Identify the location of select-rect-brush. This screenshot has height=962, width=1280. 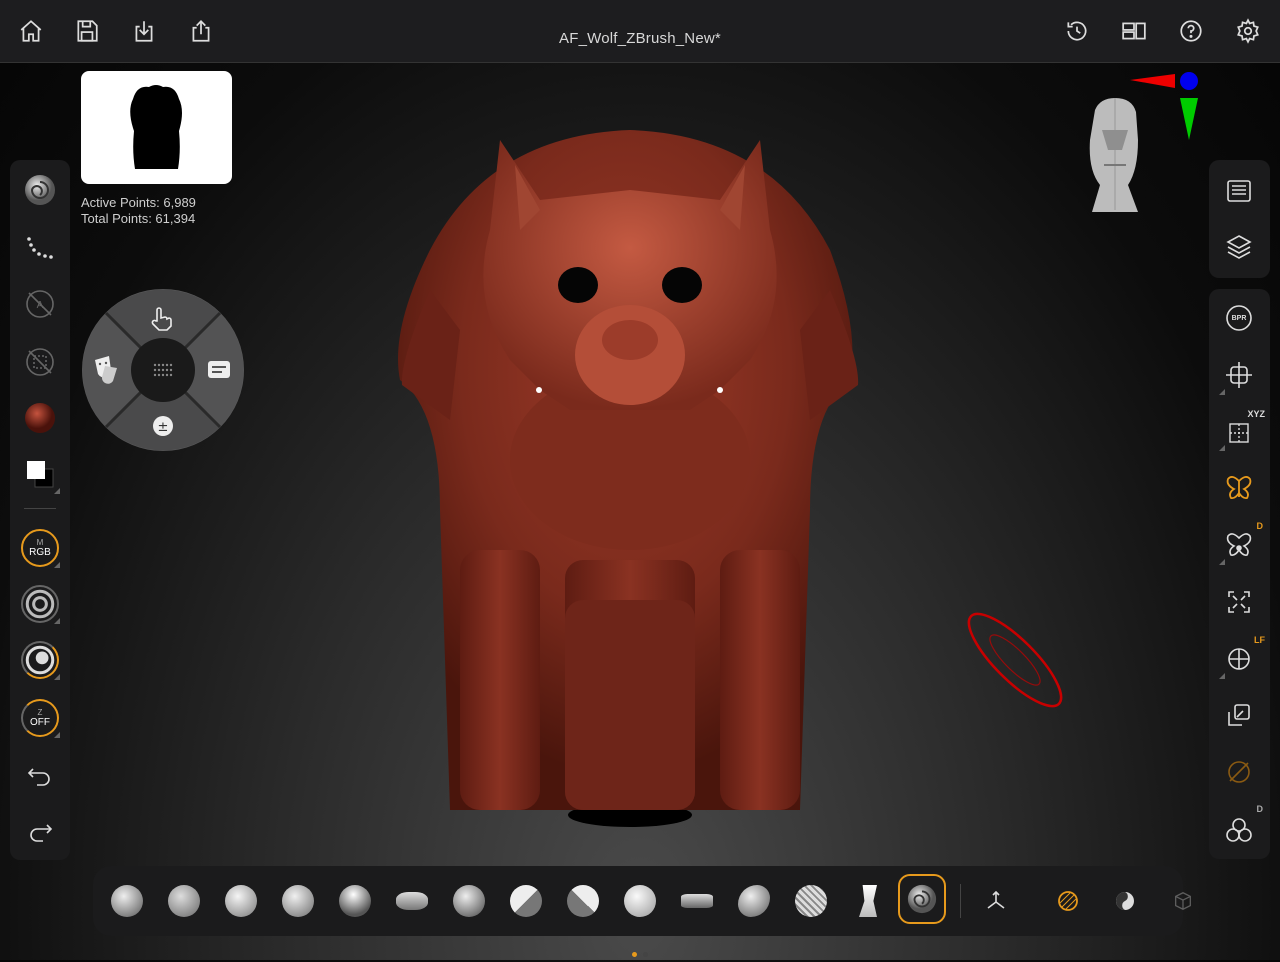
(868, 901).